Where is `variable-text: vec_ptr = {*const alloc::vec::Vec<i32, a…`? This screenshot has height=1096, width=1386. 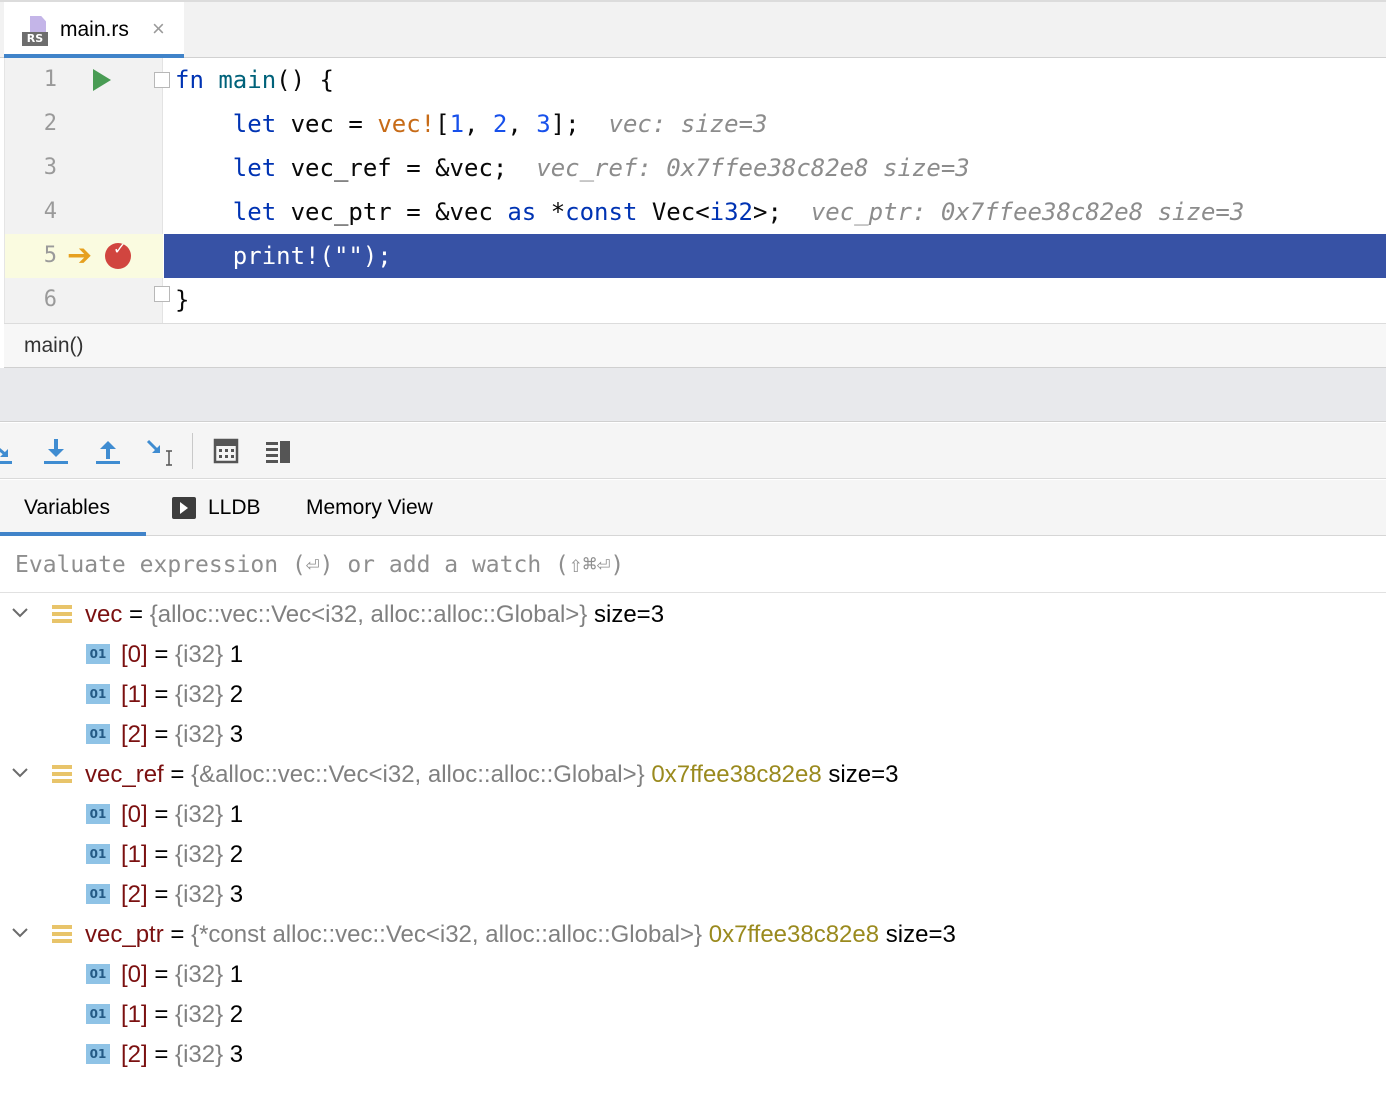 variable-text: vec_ptr = {*const alloc::vec::Vec<i32, a… is located at coordinates (520, 935).